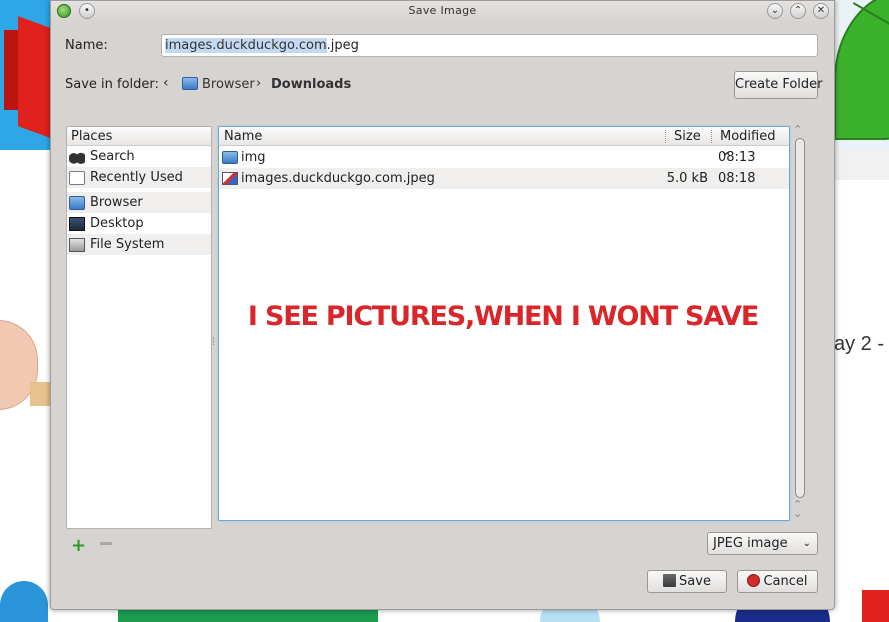 Image resolution: width=889 pixels, height=622 pixels. What do you see at coordinates (214, 341) in the screenshot?
I see `pane-splitter` at bounding box center [214, 341].